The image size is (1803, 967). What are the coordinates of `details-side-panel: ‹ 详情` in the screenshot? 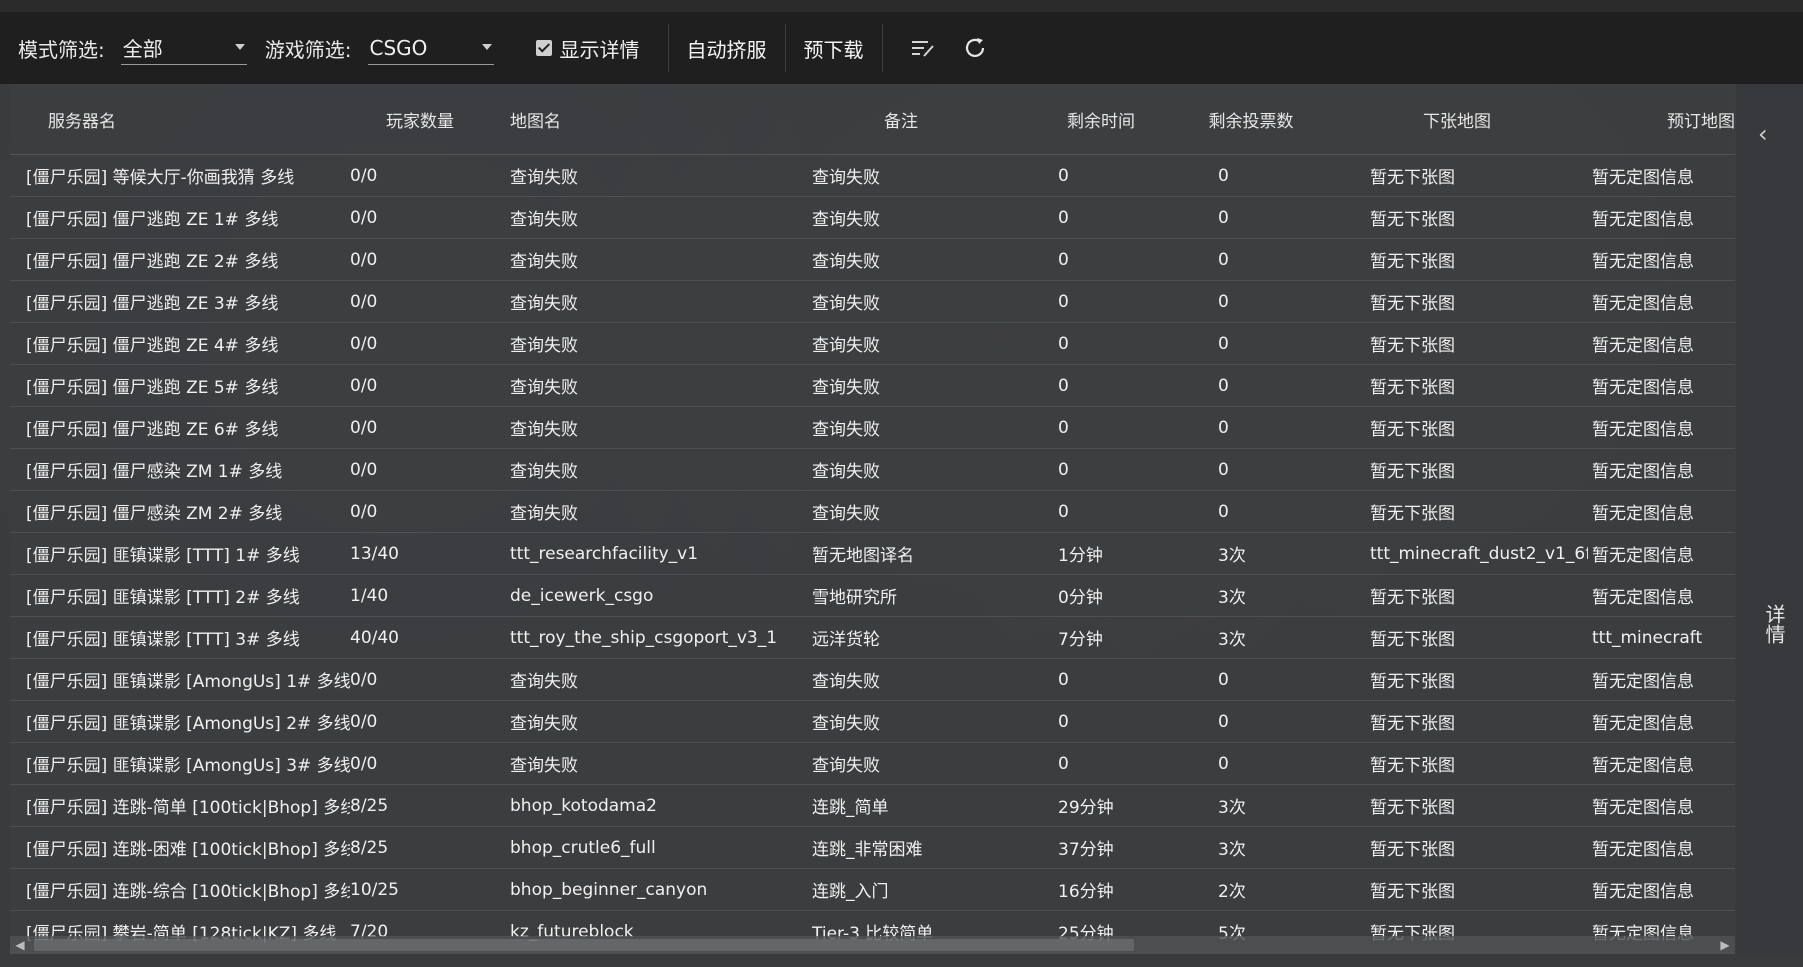 It's located at (1769, 519).